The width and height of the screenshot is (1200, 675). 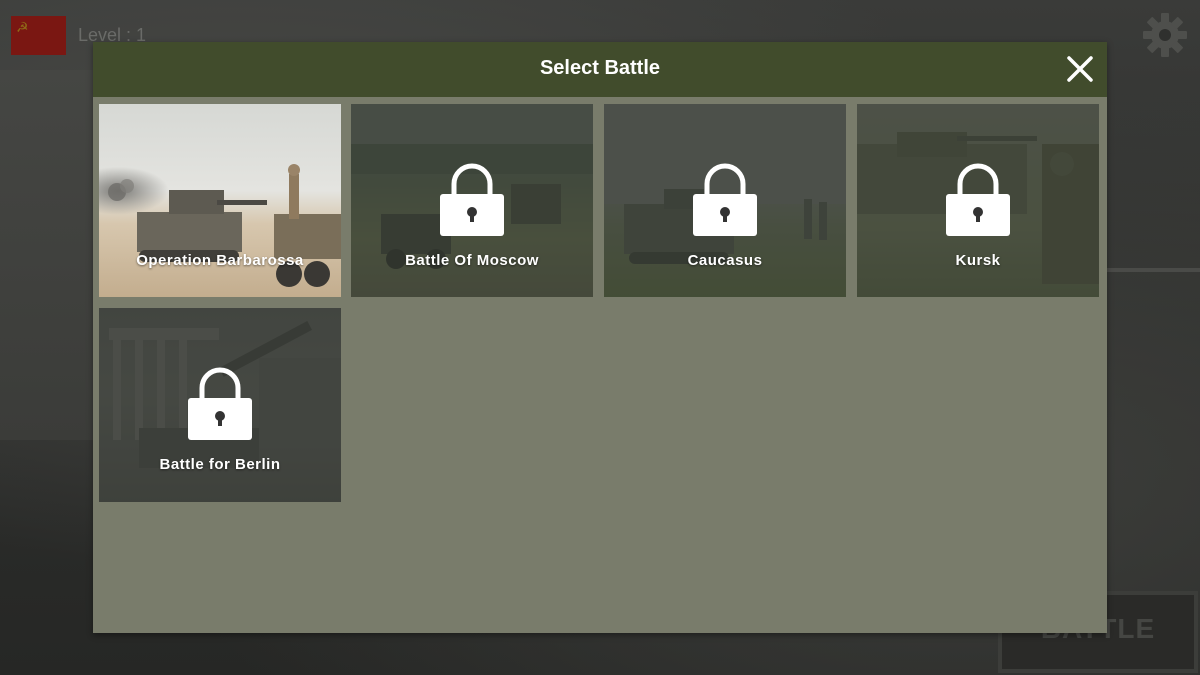 I want to click on battle-card-caucasus: Caucasus, so click(x=725, y=200).